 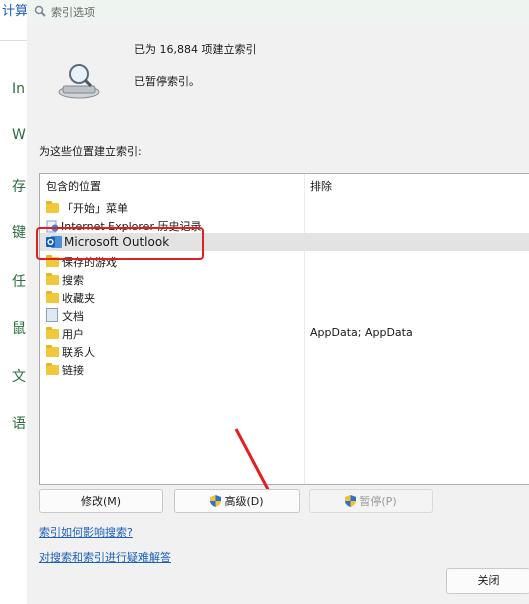 What do you see at coordinates (101, 501) in the screenshot?
I see `modify-button: 修改(M)` at bounding box center [101, 501].